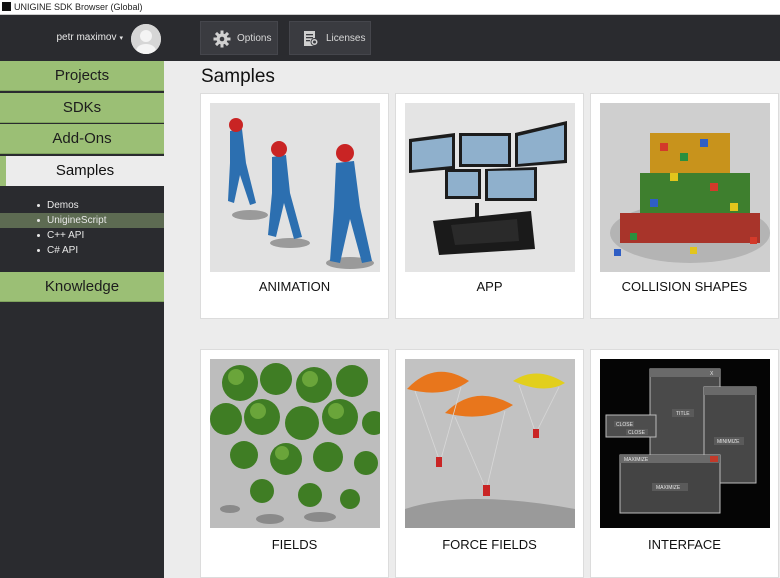 The image size is (780, 578). Describe the element at coordinates (82, 76) in the screenshot. I see `sidebar-item-projects: Projects` at that location.